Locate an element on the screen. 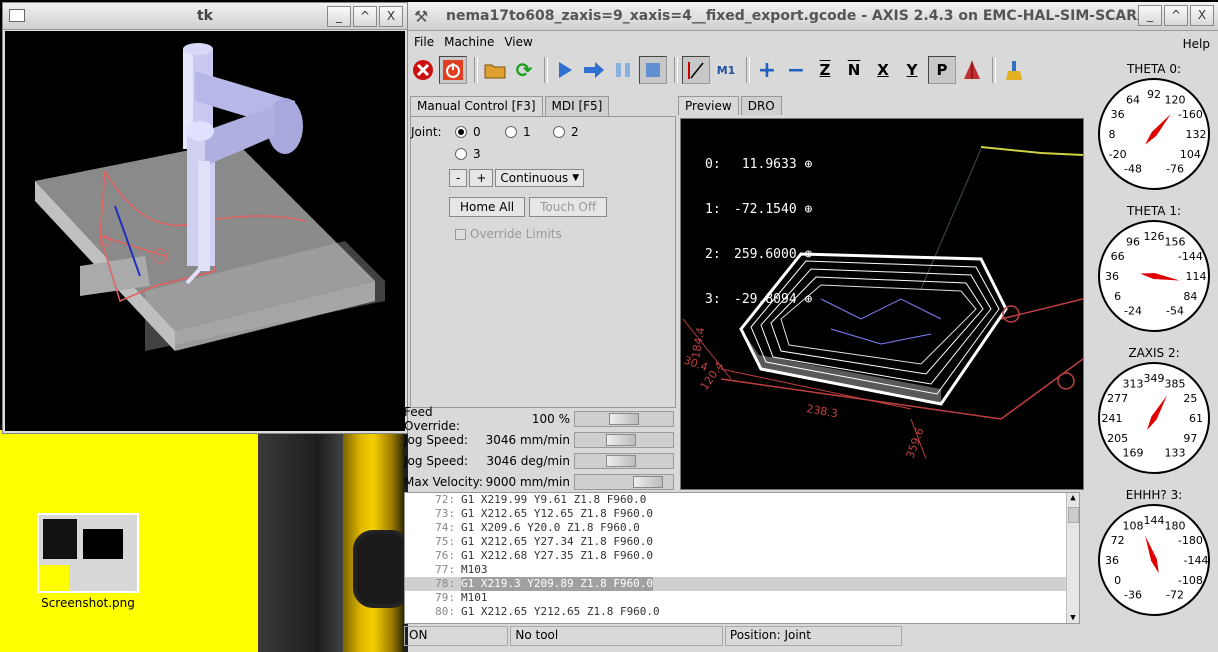 This screenshot has height=652, width=1218. jog-speed-slider is located at coordinates (624, 440).